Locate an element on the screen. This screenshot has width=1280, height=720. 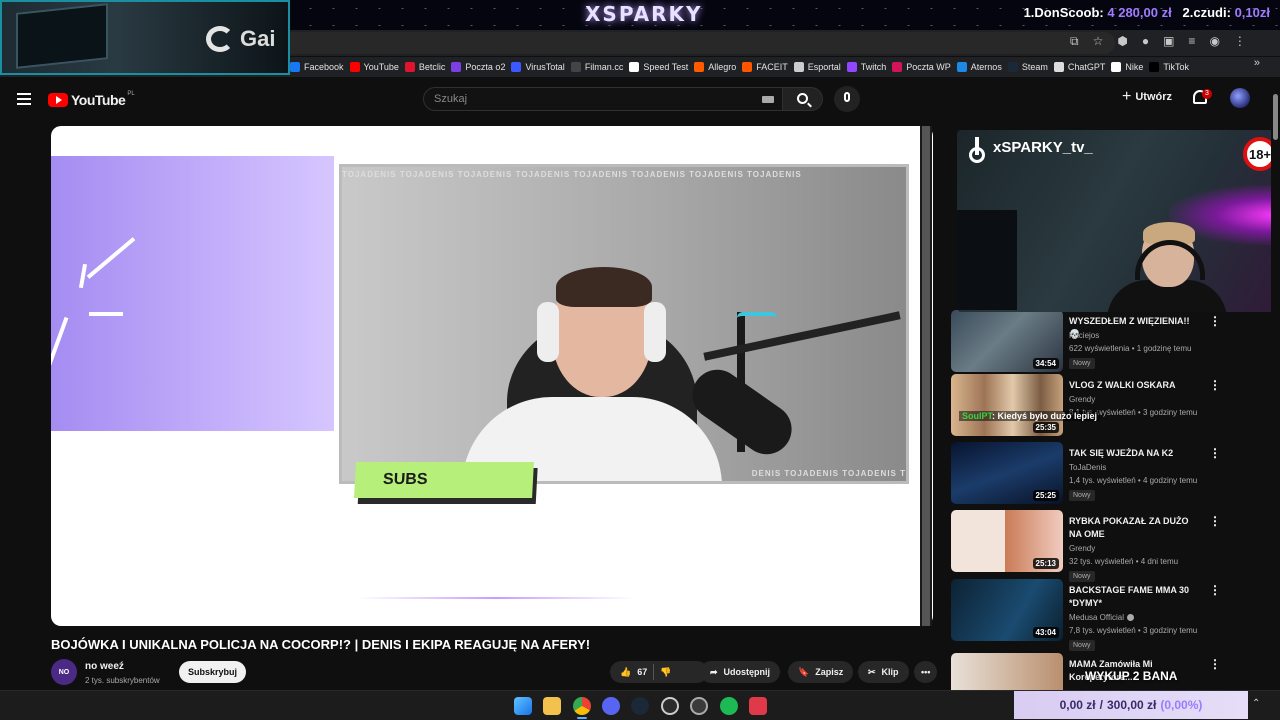
app-icon is located at coordinates (699, 706).